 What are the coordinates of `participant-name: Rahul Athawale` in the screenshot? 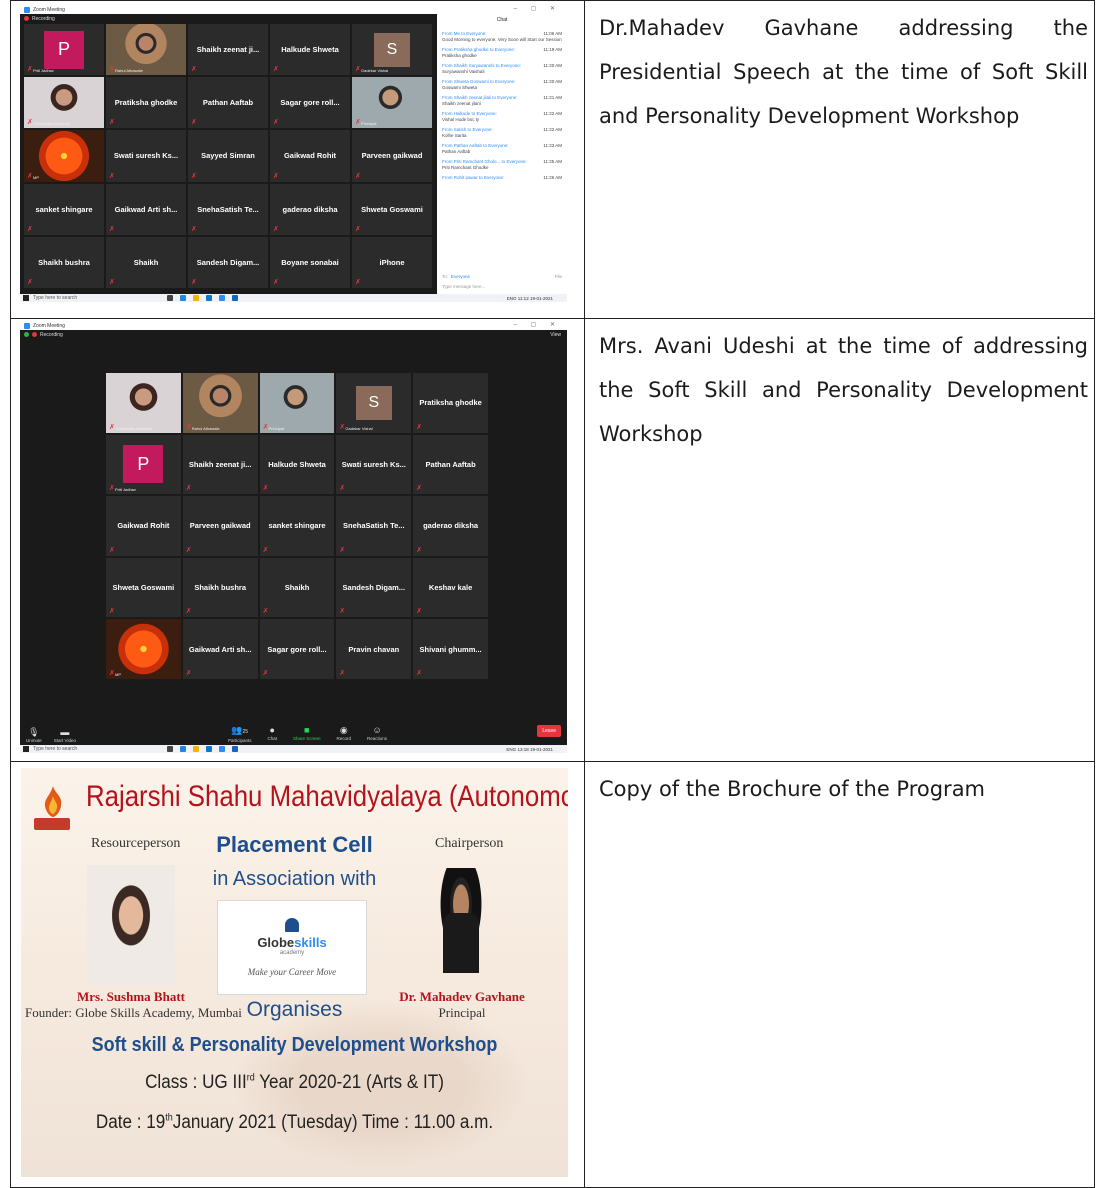 It's located at (129, 71).